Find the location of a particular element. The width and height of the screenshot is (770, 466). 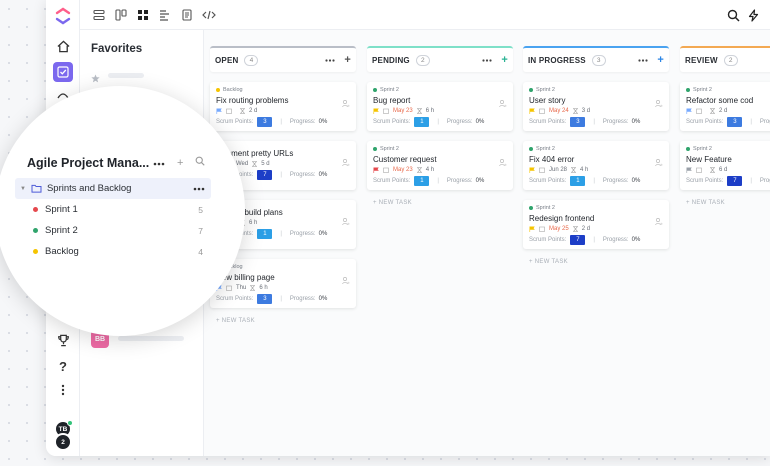

notification-badge: 2 is located at coordinates (63, 442).